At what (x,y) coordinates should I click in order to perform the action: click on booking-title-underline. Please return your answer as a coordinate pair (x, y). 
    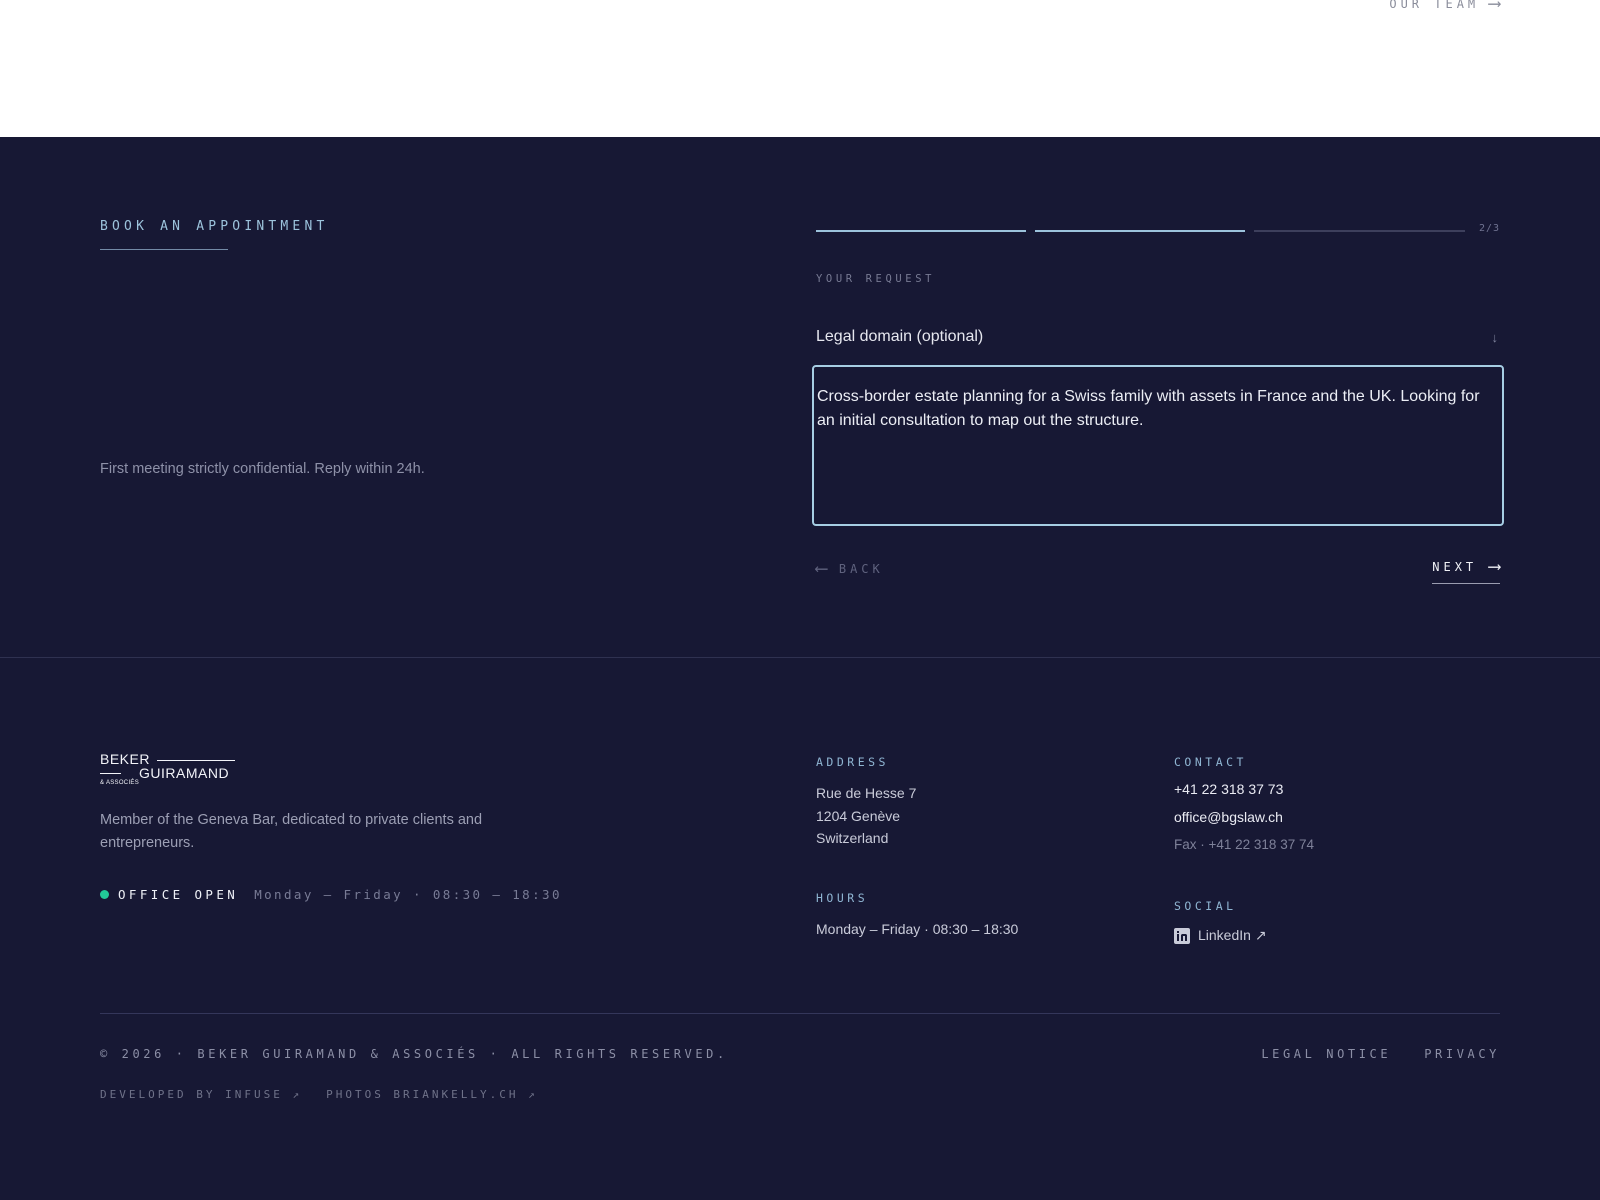
    Looking at the image, I should click on (164, 249).